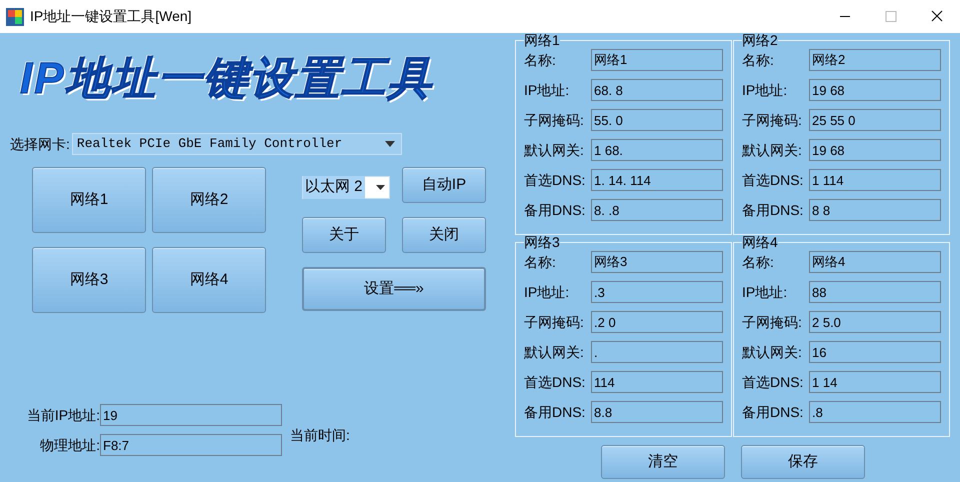  Describe the element at coordinates (760, 40) in the screenshot. I see `group-title: 网络2` at that location.